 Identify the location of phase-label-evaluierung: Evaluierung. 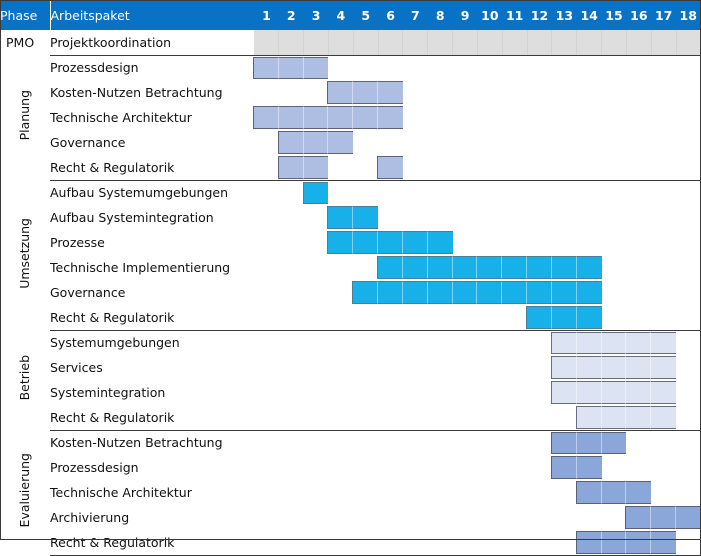
(25, 492).